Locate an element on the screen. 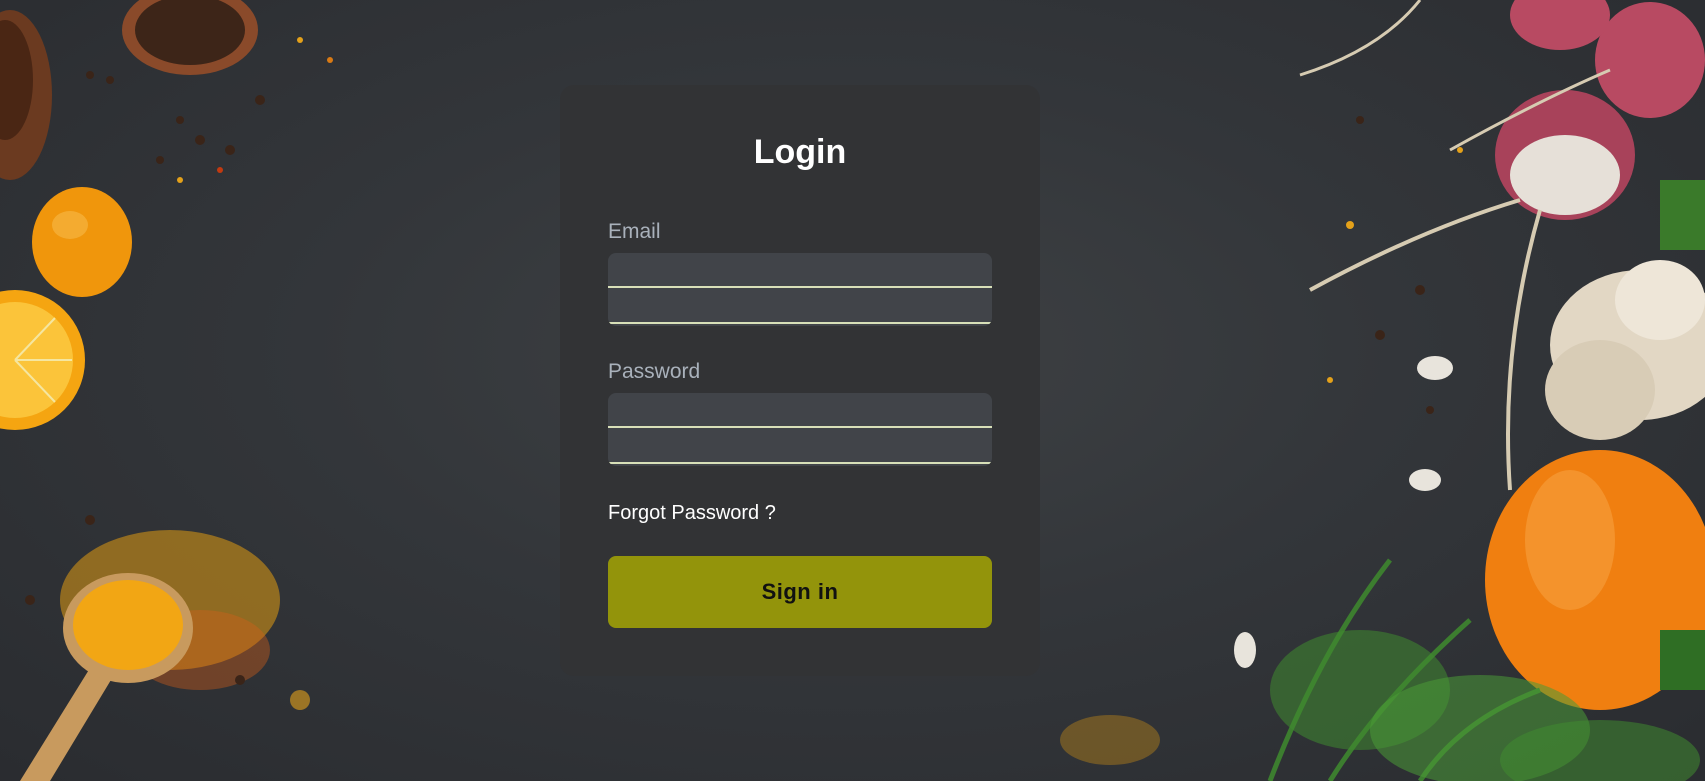 The width and height of the screenshot is (1705, 781). email-field is located at coordinates (800, 289).